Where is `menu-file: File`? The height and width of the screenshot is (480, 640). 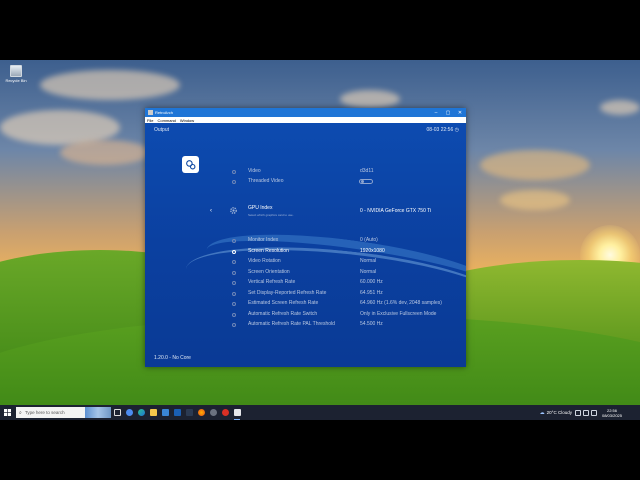
menu-file: File is located at coordinates (150, 120).